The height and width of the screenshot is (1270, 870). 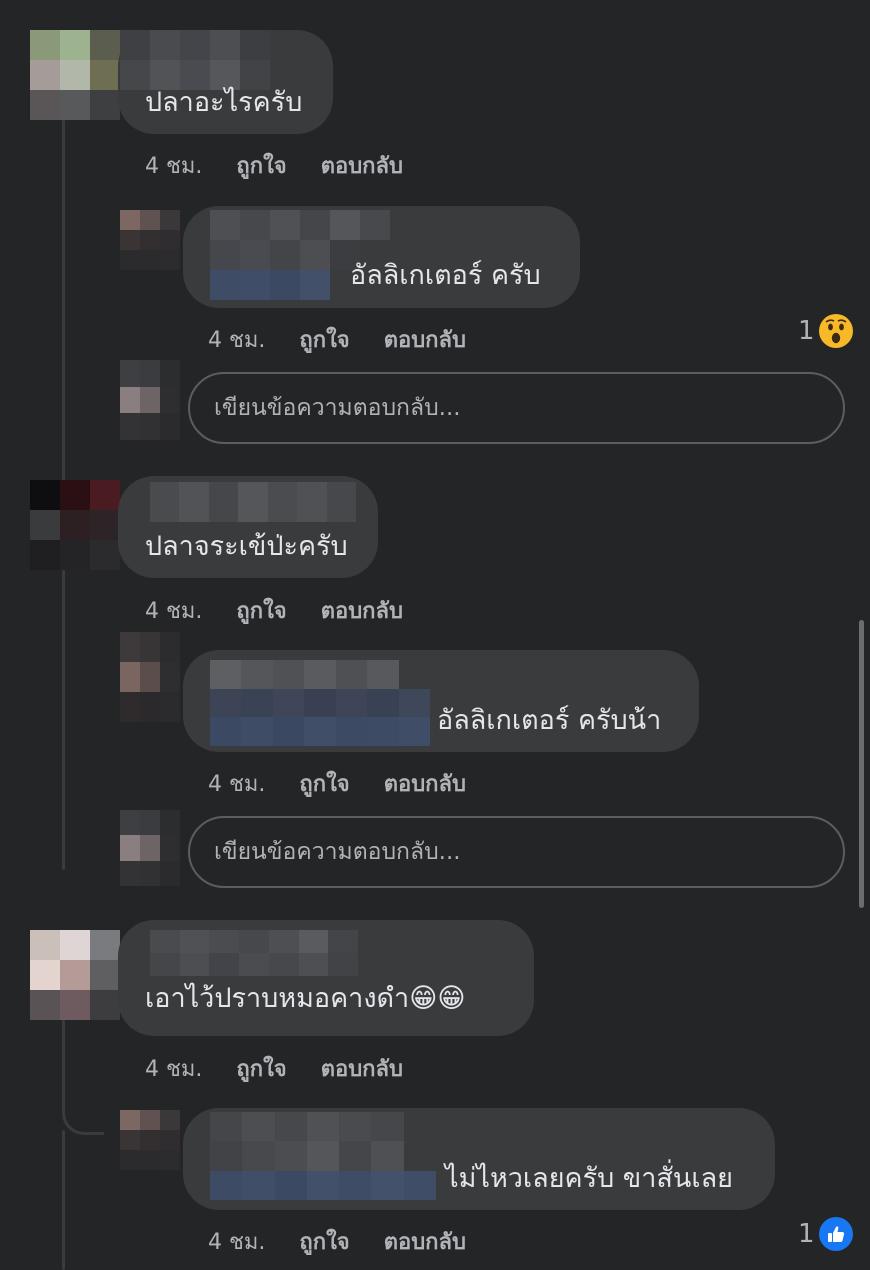 What do you see at coordinates (861, 764) in the screenshot?
I see `scrollbar-thumb` at bounding box center [861, 764].